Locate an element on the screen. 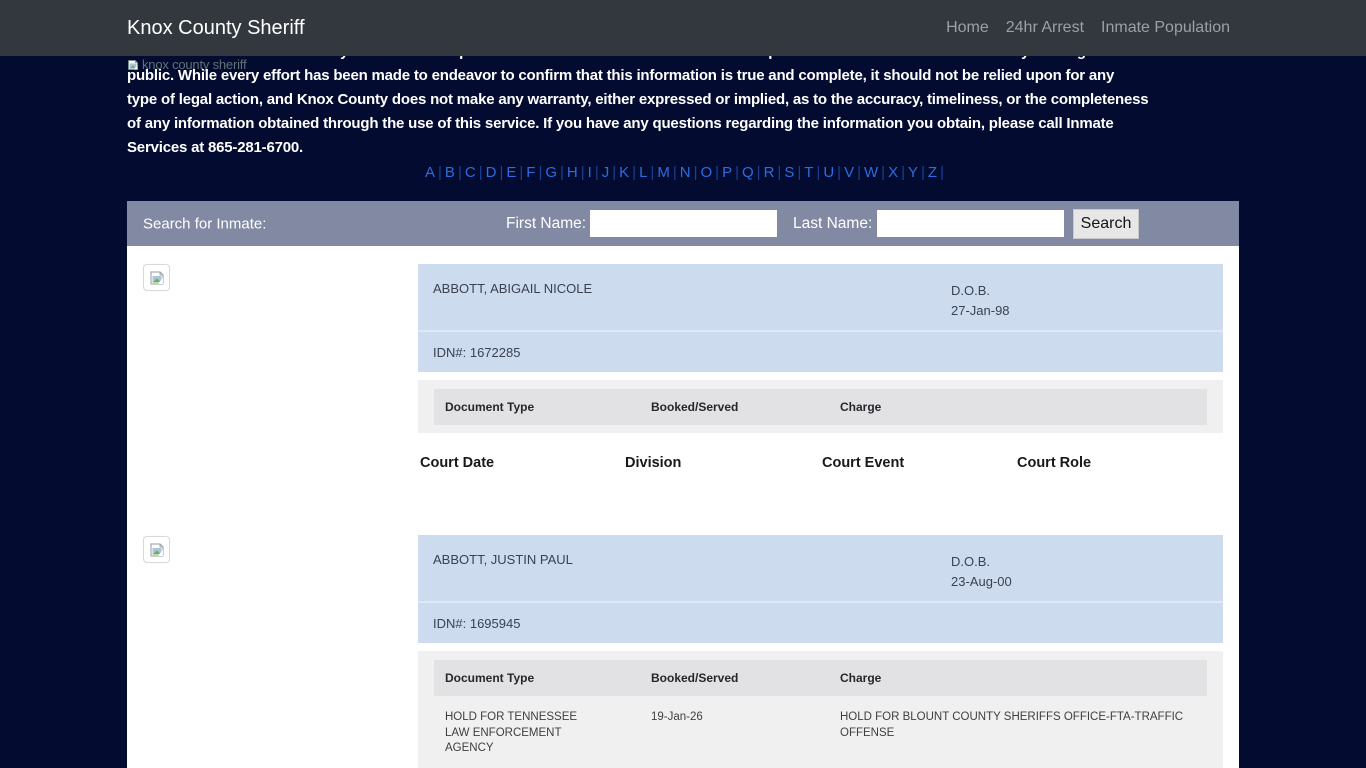 The width and height of the screenshot is (1366, 768). alphabet-link-l: L is located at coordinates (643, 172).